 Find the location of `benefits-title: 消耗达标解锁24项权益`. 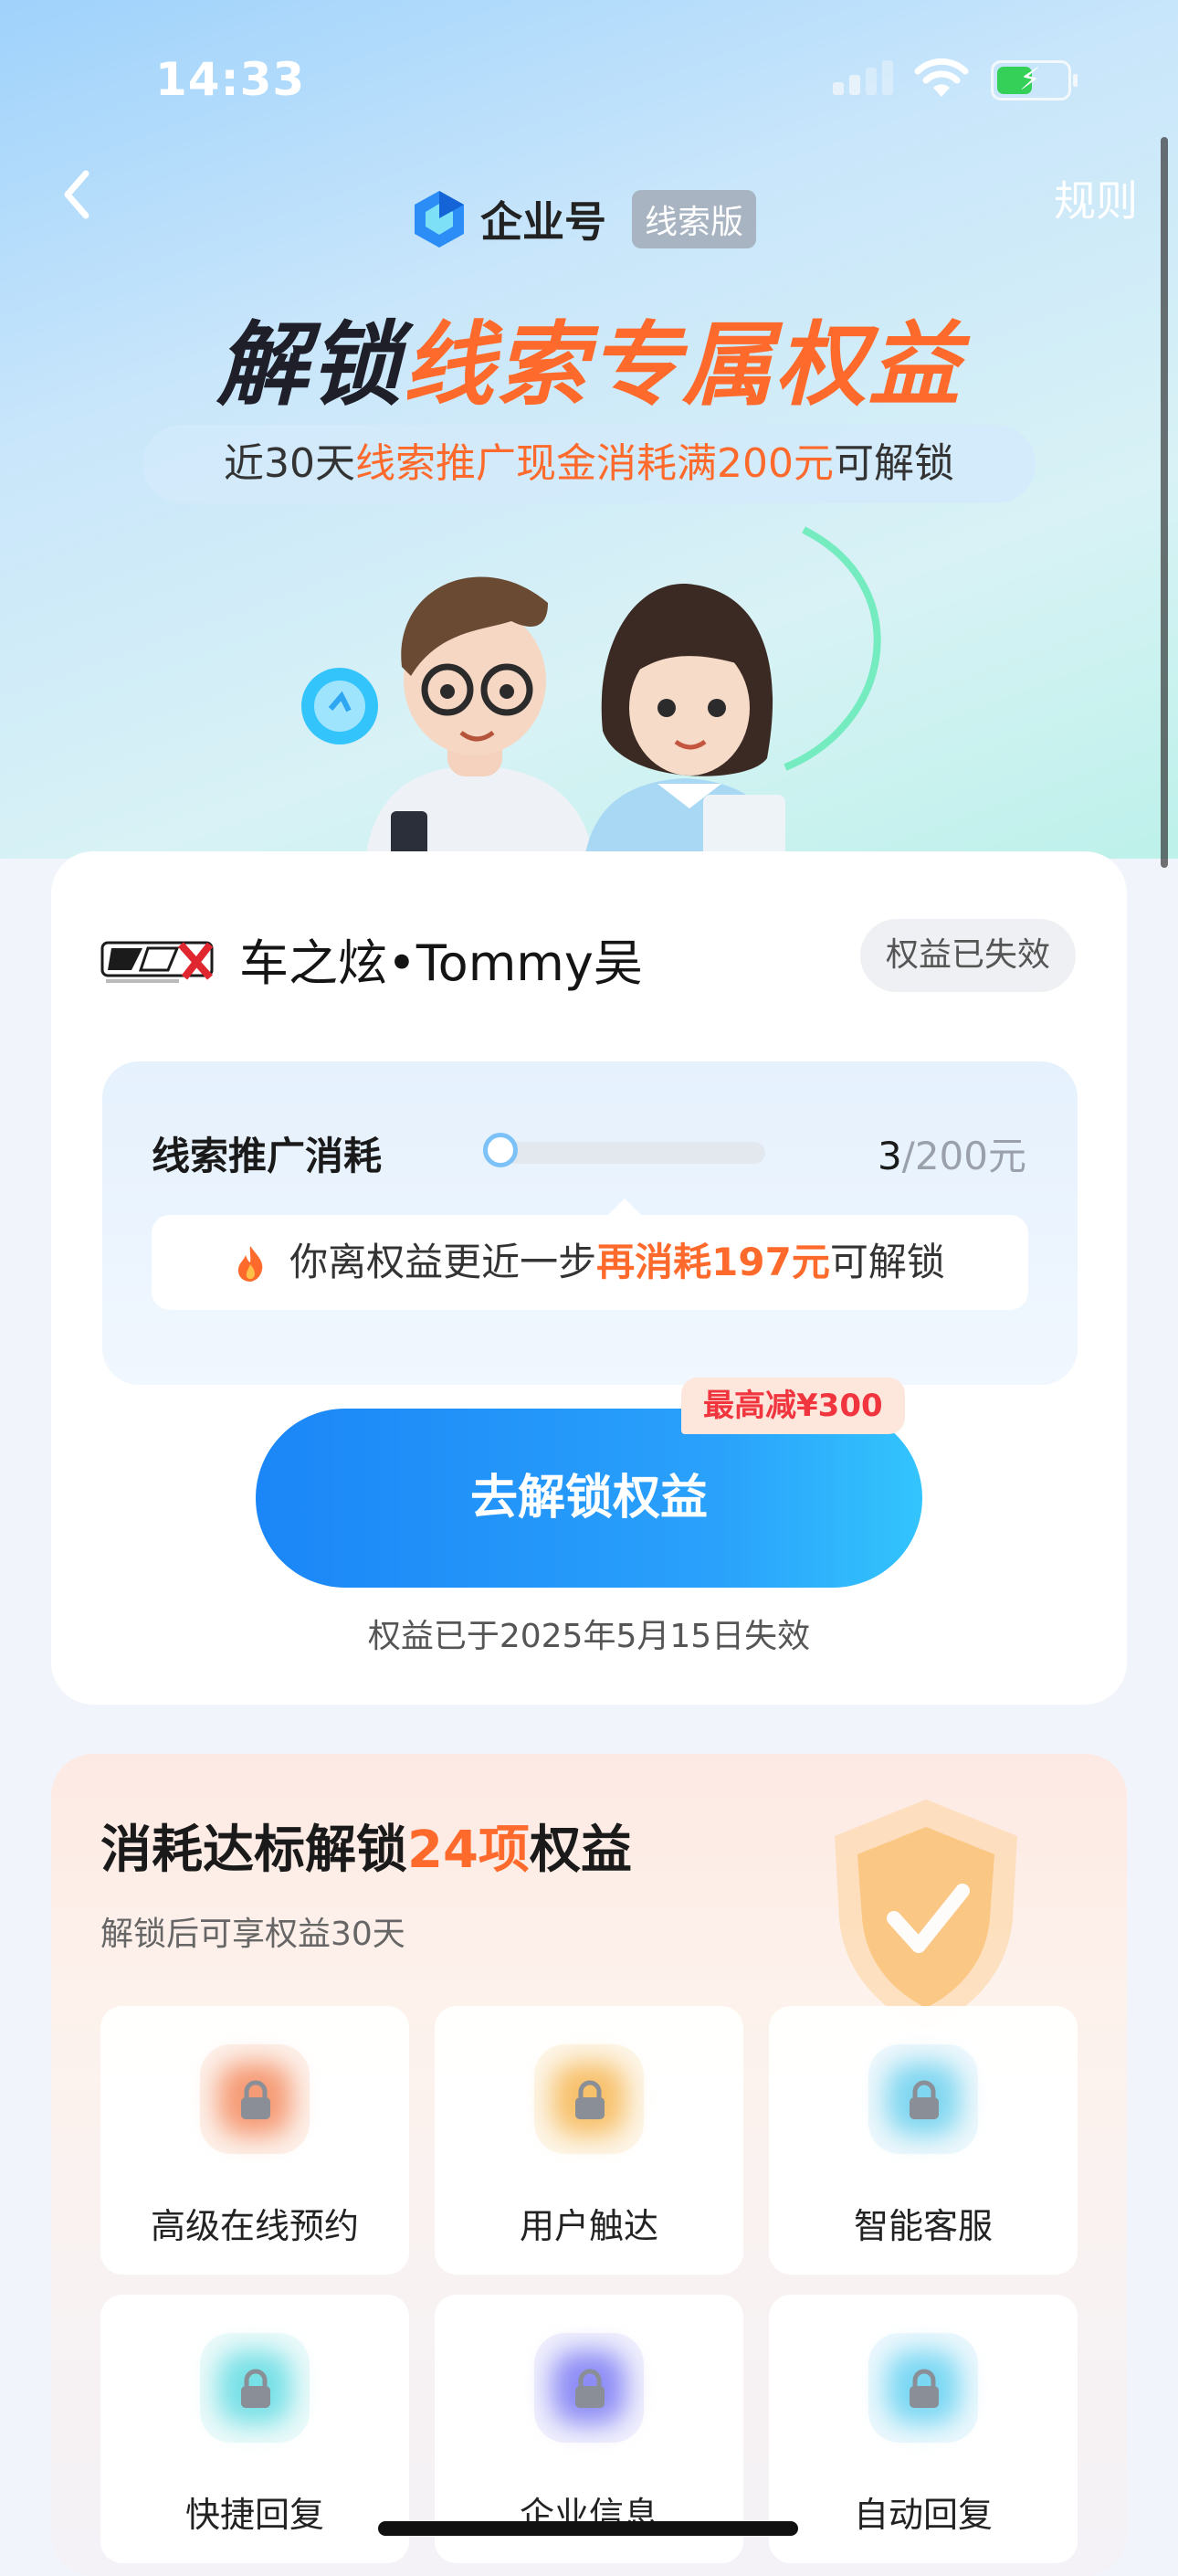

benefits-title: 消耗达标解锁24项权益 is located at coordinates (366, 1846).